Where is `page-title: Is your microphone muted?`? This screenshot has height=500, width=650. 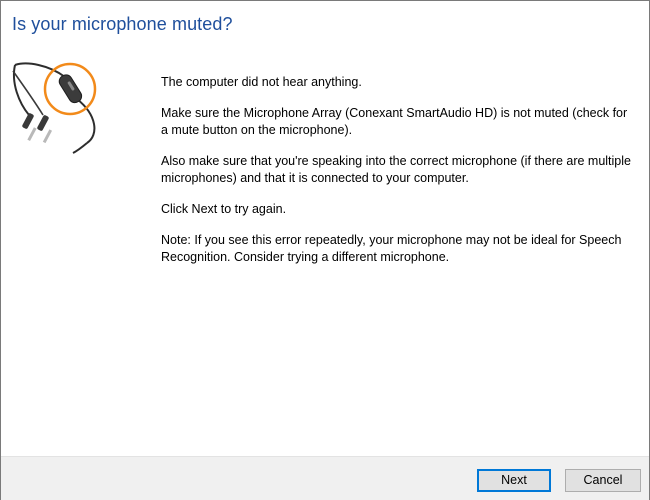
page-title: Is your microphone muted? is located at coordinates (122, 24).